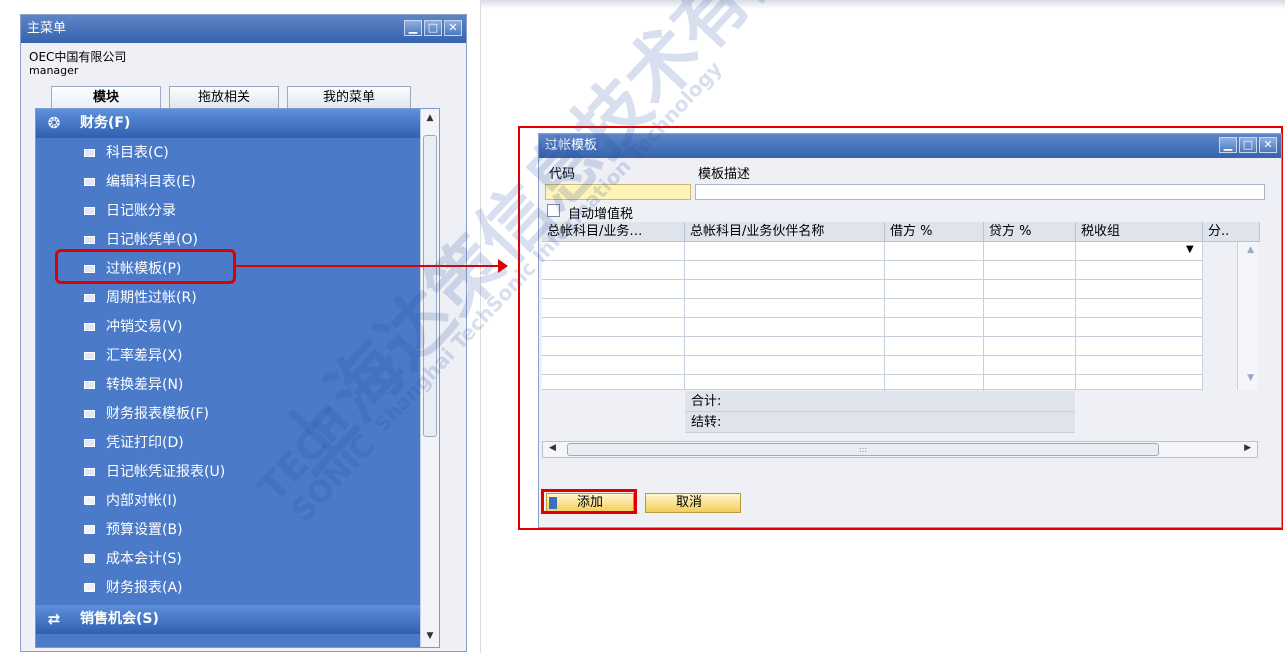 The image size is (1285, 653). Describe the element at coordinates (224, 97) in the screenshot. I see `tab-drag-relate: 拖放相关` at that location.